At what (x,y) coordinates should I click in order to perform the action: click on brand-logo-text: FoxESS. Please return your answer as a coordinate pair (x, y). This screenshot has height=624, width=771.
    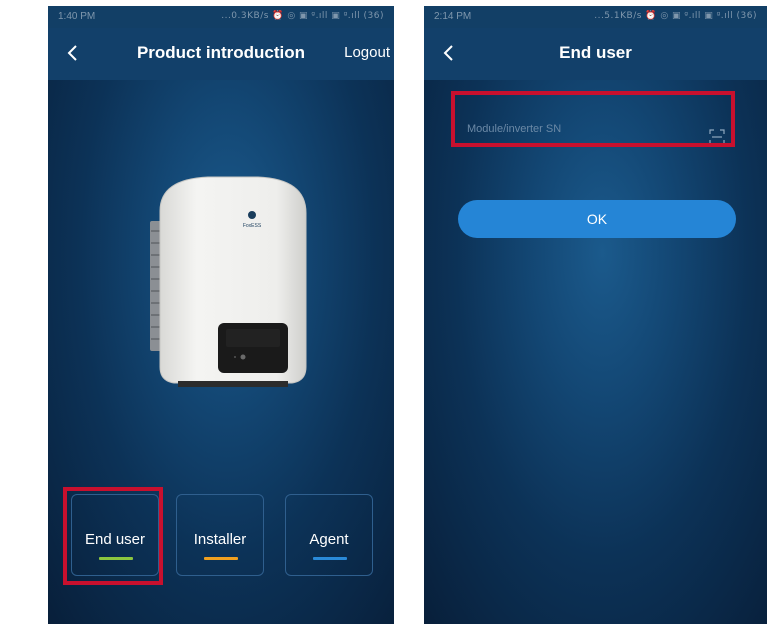
    Looking at the image, I should click on (252, 226).